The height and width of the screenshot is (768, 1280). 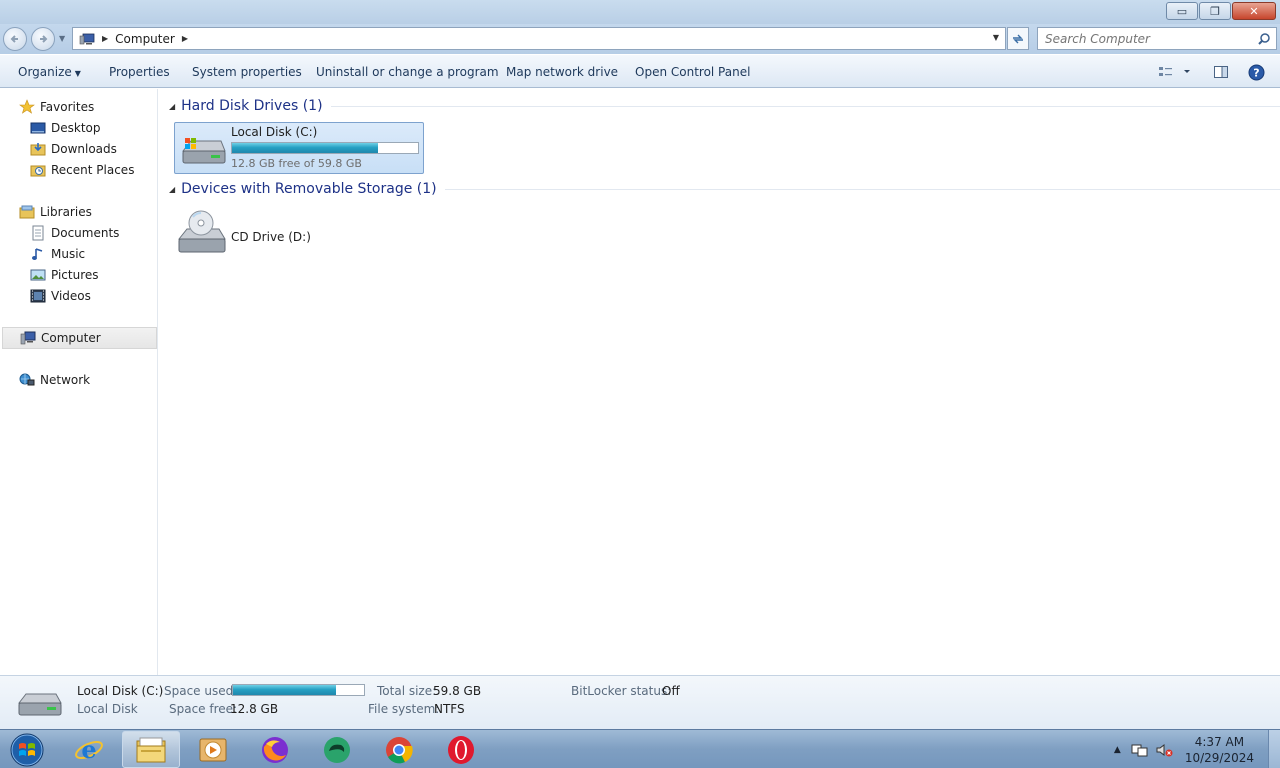 What do you see at coordinates (75, 275) in the screenshot?
I see `nav-pictures-label: Pictures` at bounding box center [75, 275].